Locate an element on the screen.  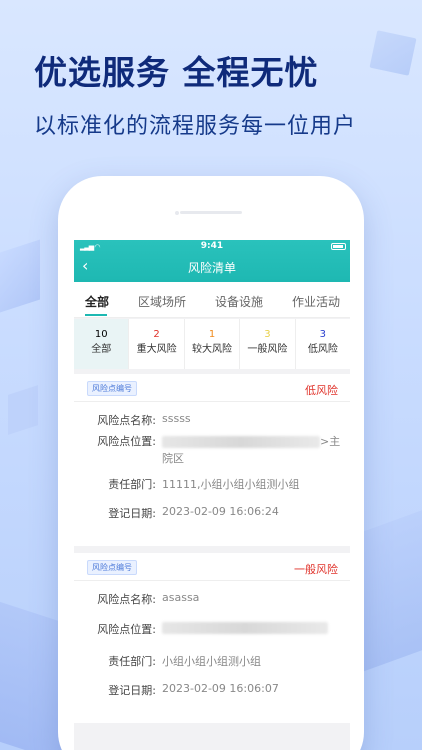
battery-icon is located at coordinates (338, 246).